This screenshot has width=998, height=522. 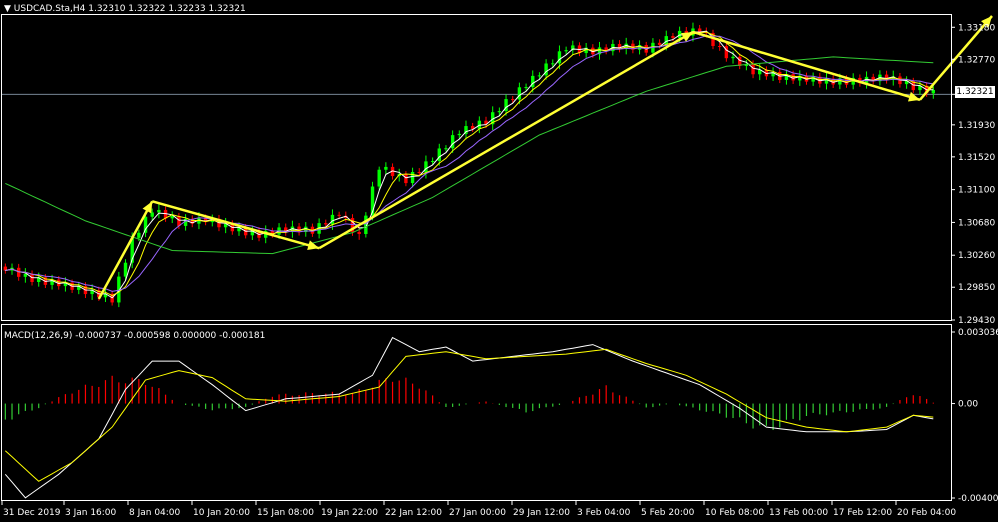 I want to click on time-tick-label: 20 Feb 04:00, so click(x=926, y=513).